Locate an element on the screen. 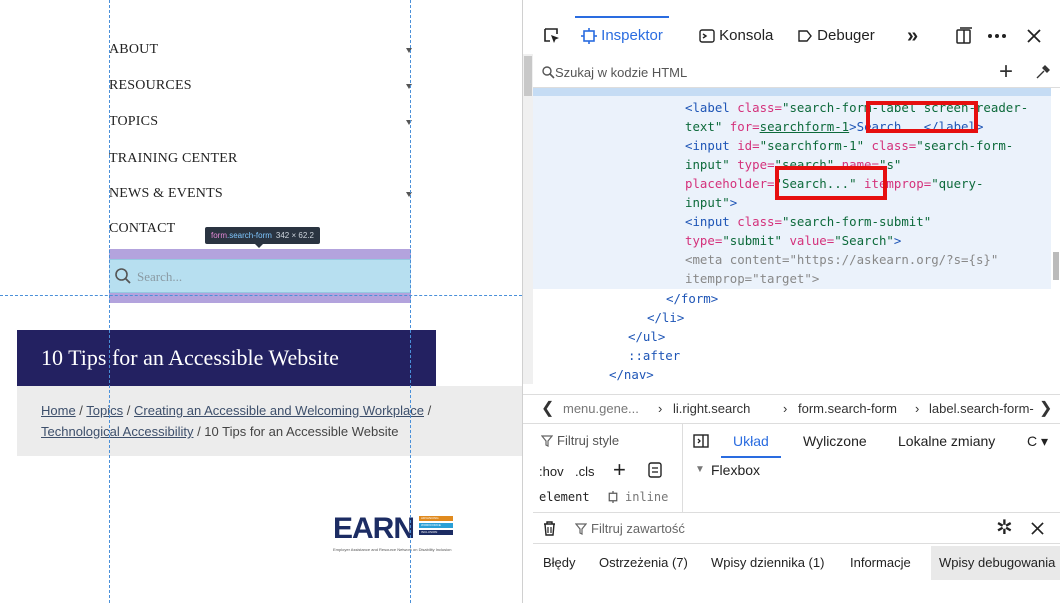  console-icon is located at coordinates (707, 36).